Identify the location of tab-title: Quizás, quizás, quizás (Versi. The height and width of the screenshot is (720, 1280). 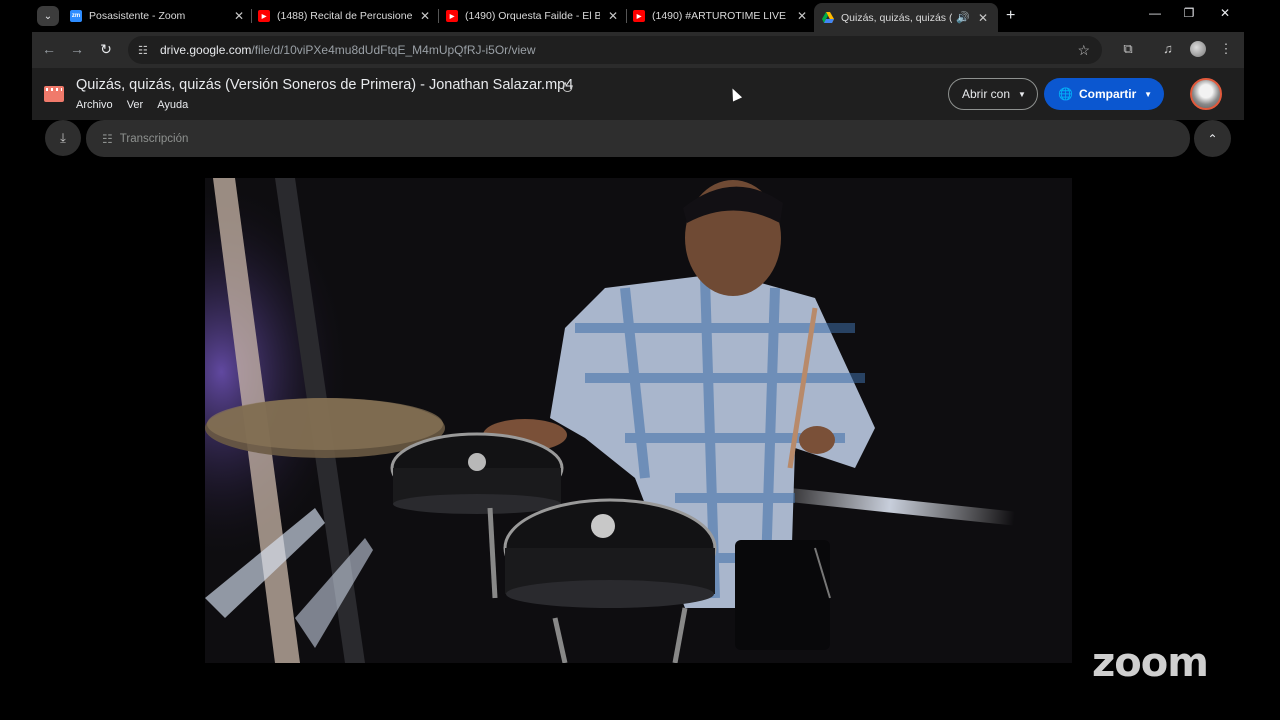
(897, 17).